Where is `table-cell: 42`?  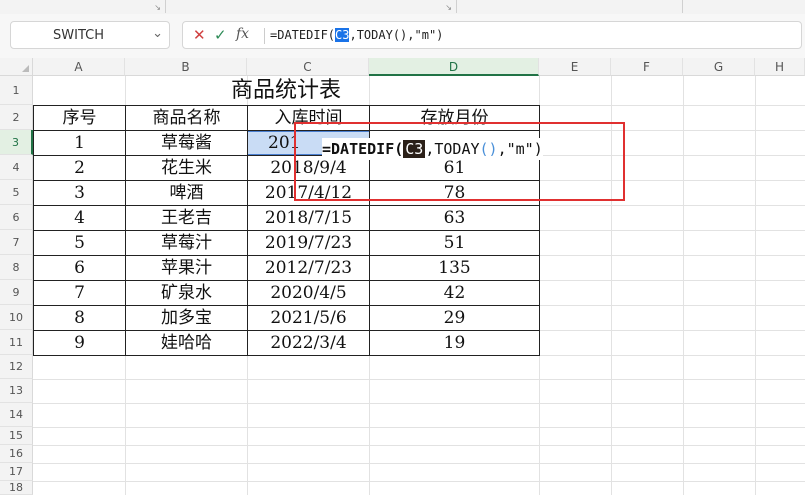
table-cell: 42 is located at coordinates (454, 293).